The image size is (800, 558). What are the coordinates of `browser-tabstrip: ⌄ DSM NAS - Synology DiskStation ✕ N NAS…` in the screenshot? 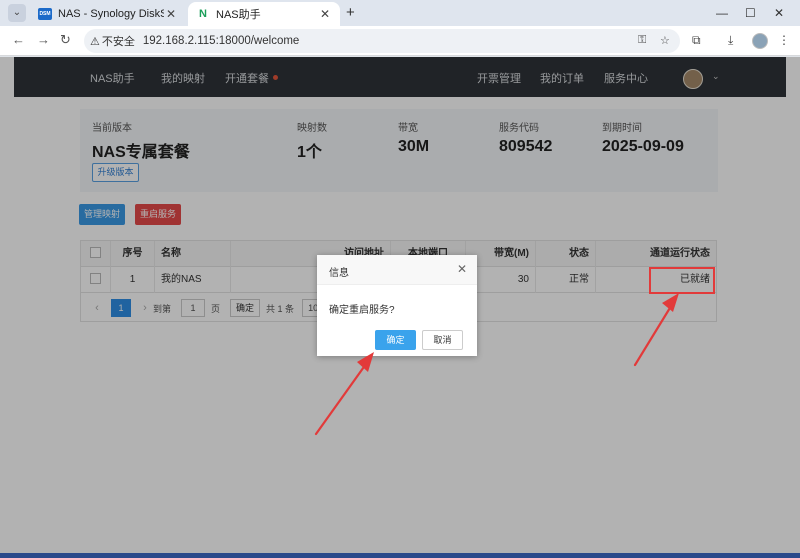 It's located at (400, 13).